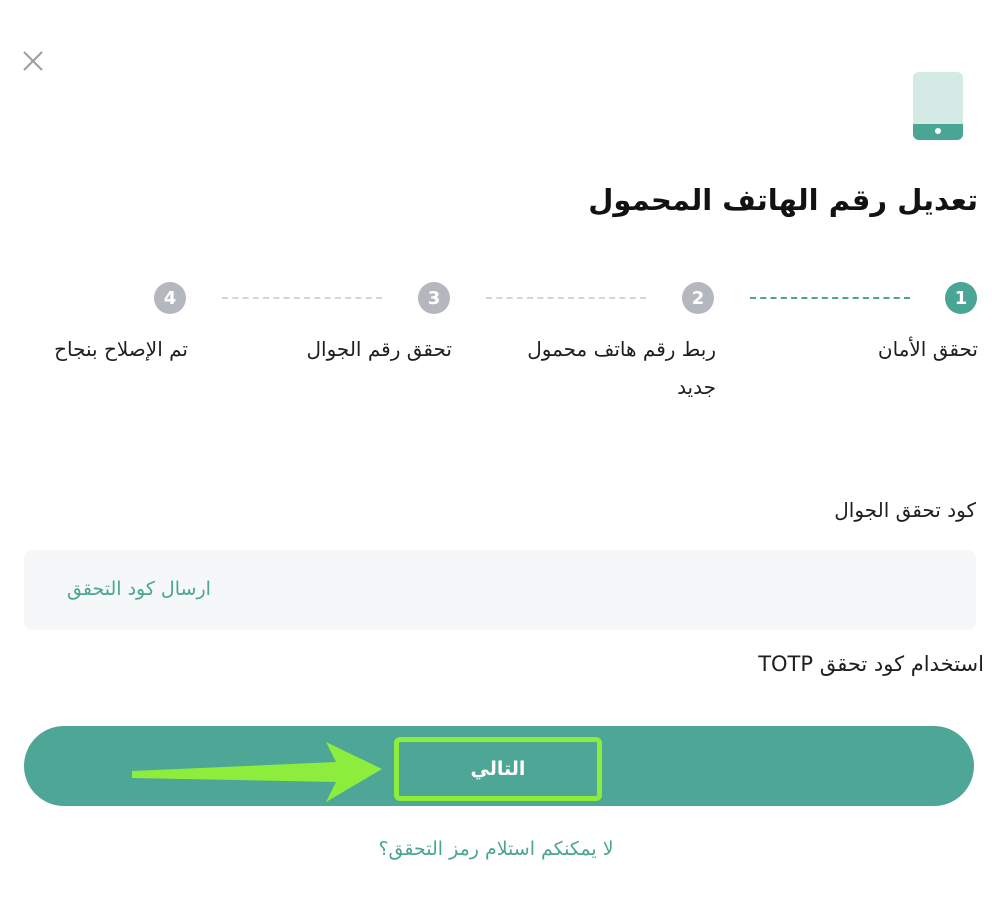 The image size is (992, 910). I want to click on next-button-label: التالي, so click(498, 769).